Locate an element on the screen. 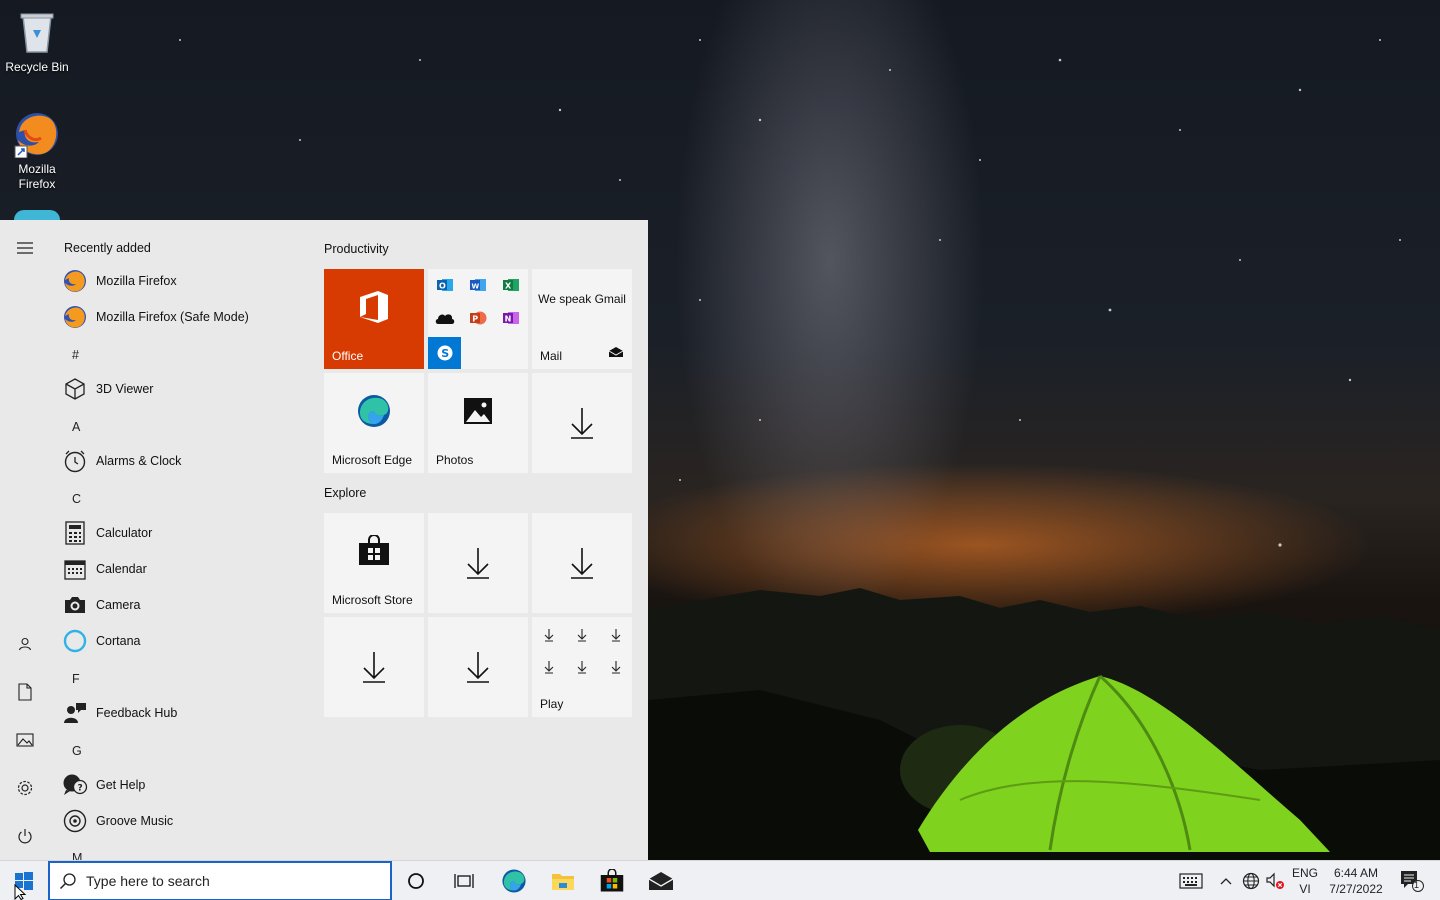 This screenshot has width=1440, height=900. calculator-icon is located at coordinates (75, 533).